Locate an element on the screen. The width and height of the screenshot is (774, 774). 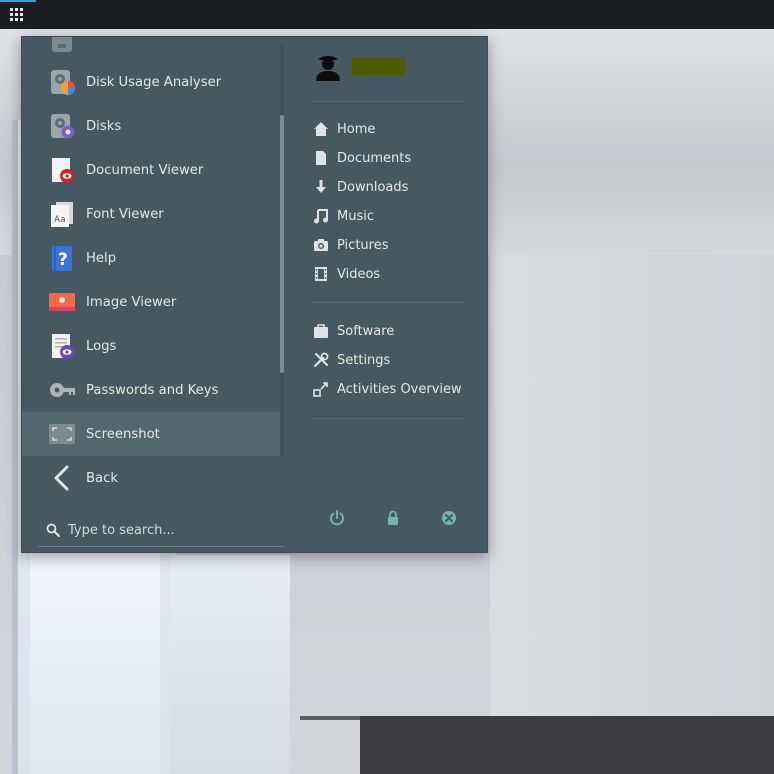
app-item-passwords-and-keys: Passwords and Keys is located at coordinates (151, 390).